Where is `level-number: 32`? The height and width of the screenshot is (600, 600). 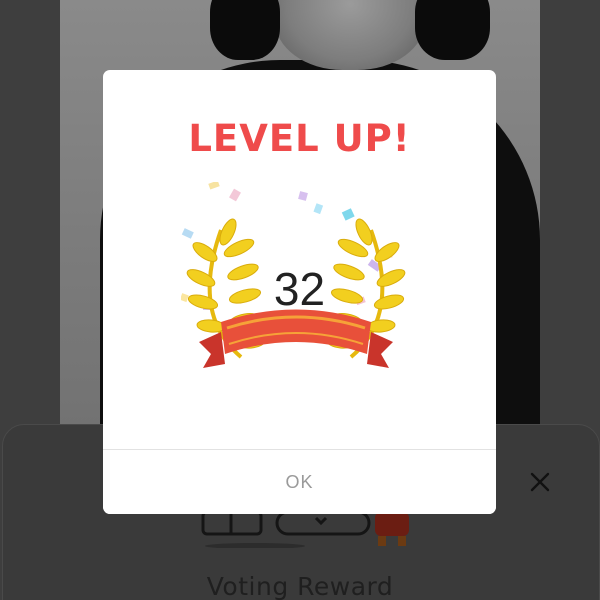 level-number: 32 is located at coordinates (299, 289).